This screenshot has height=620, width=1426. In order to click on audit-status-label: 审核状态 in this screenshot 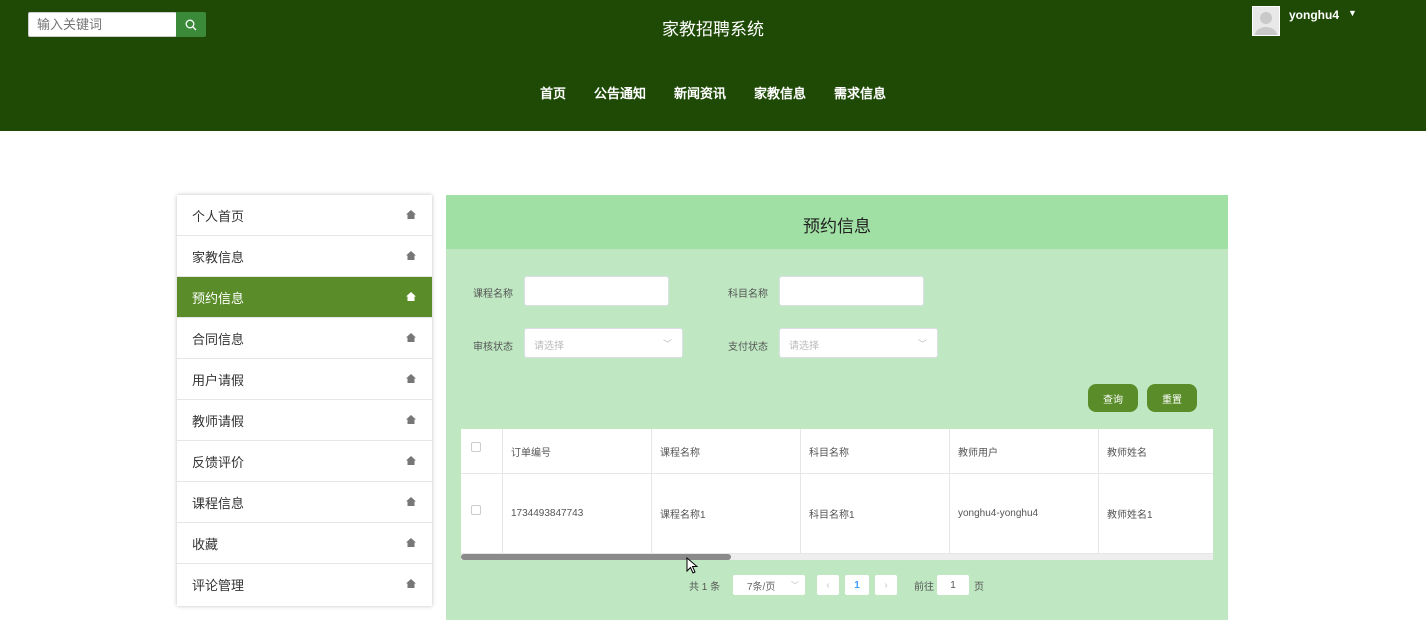, I will do `click(493, 347)`.